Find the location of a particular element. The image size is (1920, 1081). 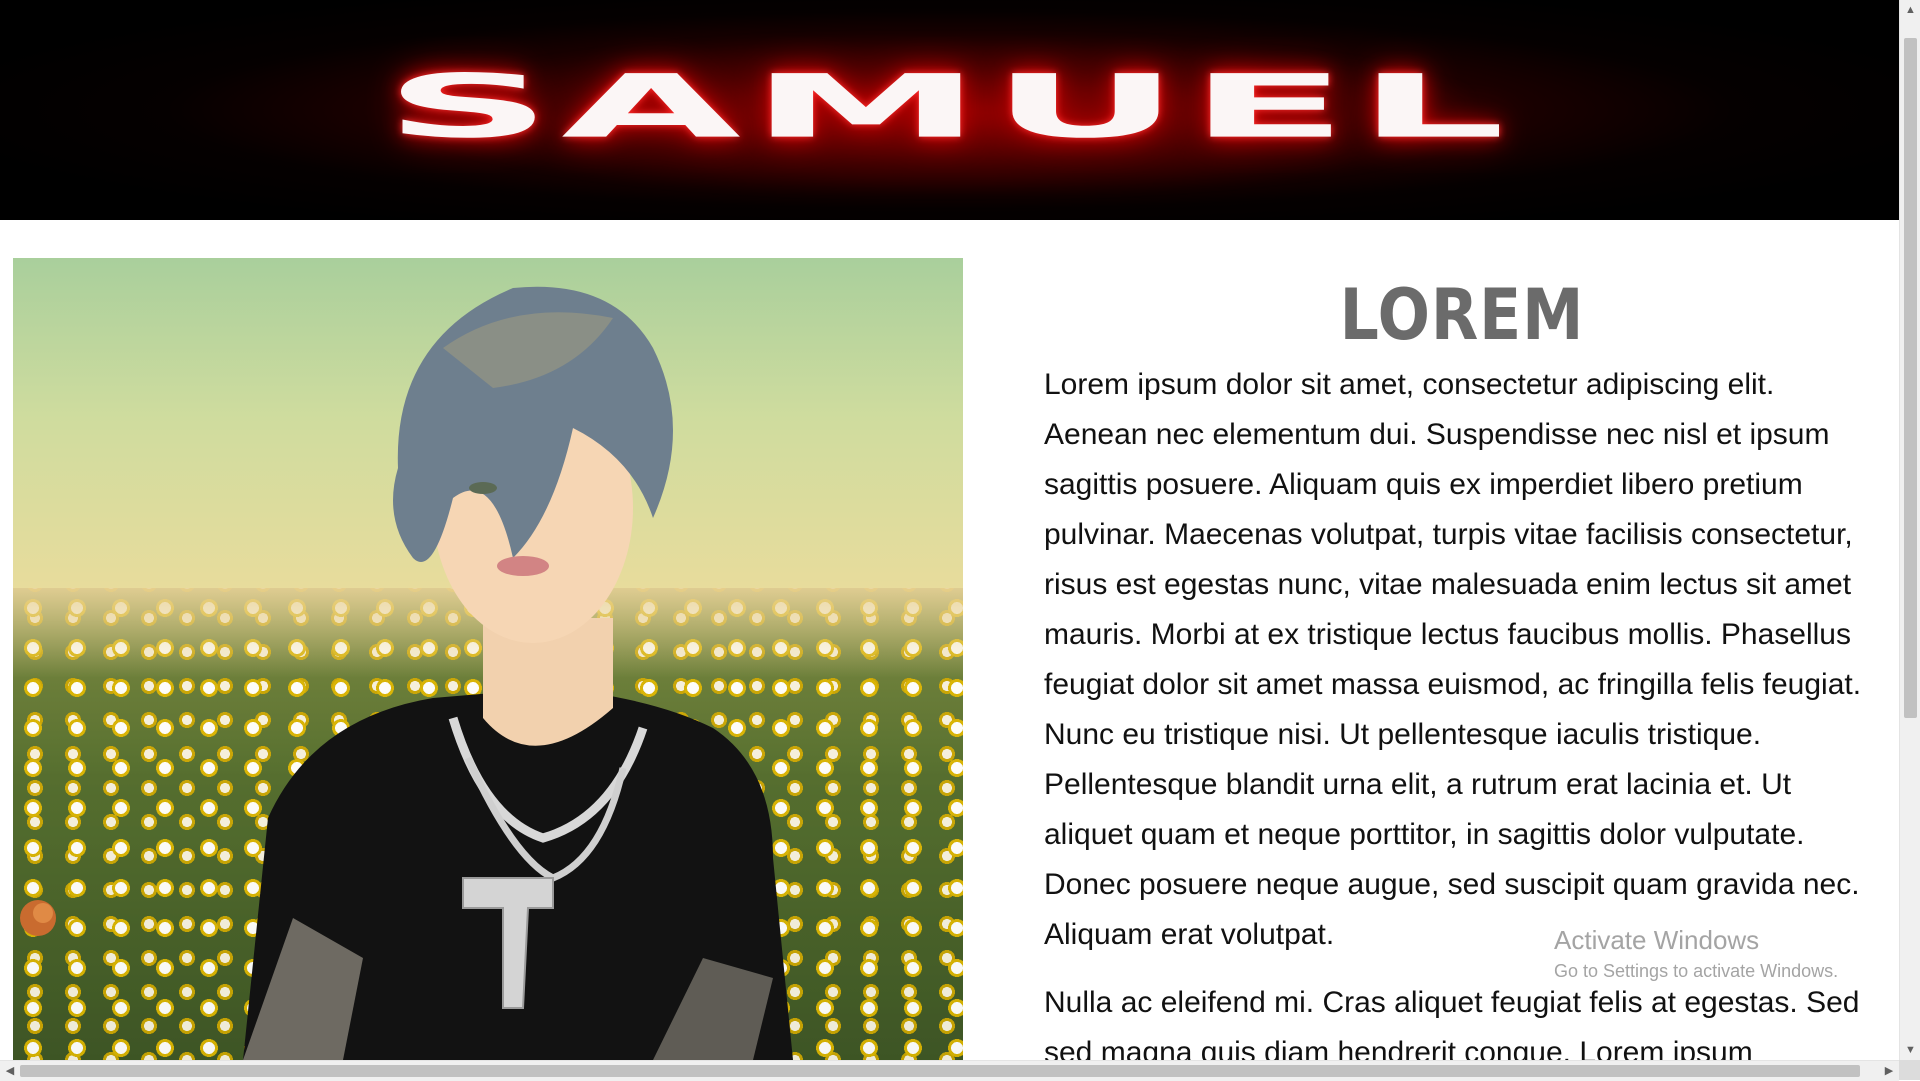

watermark-title: Activate Windows is located at coordinates (1657, 940).